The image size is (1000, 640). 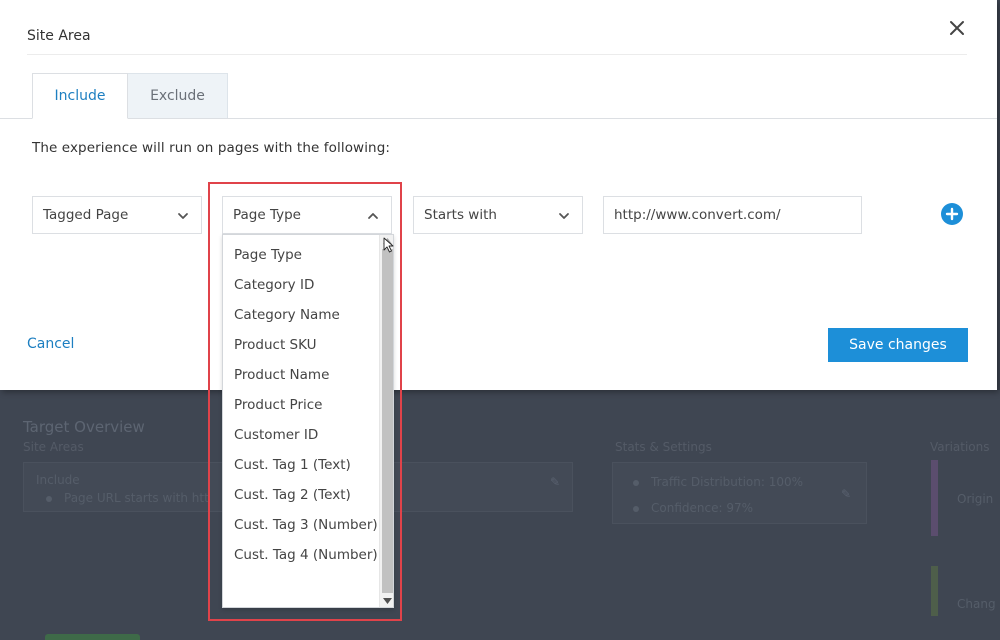 I want to click on dropdown-scrollbar, so click(x=386, y=421).